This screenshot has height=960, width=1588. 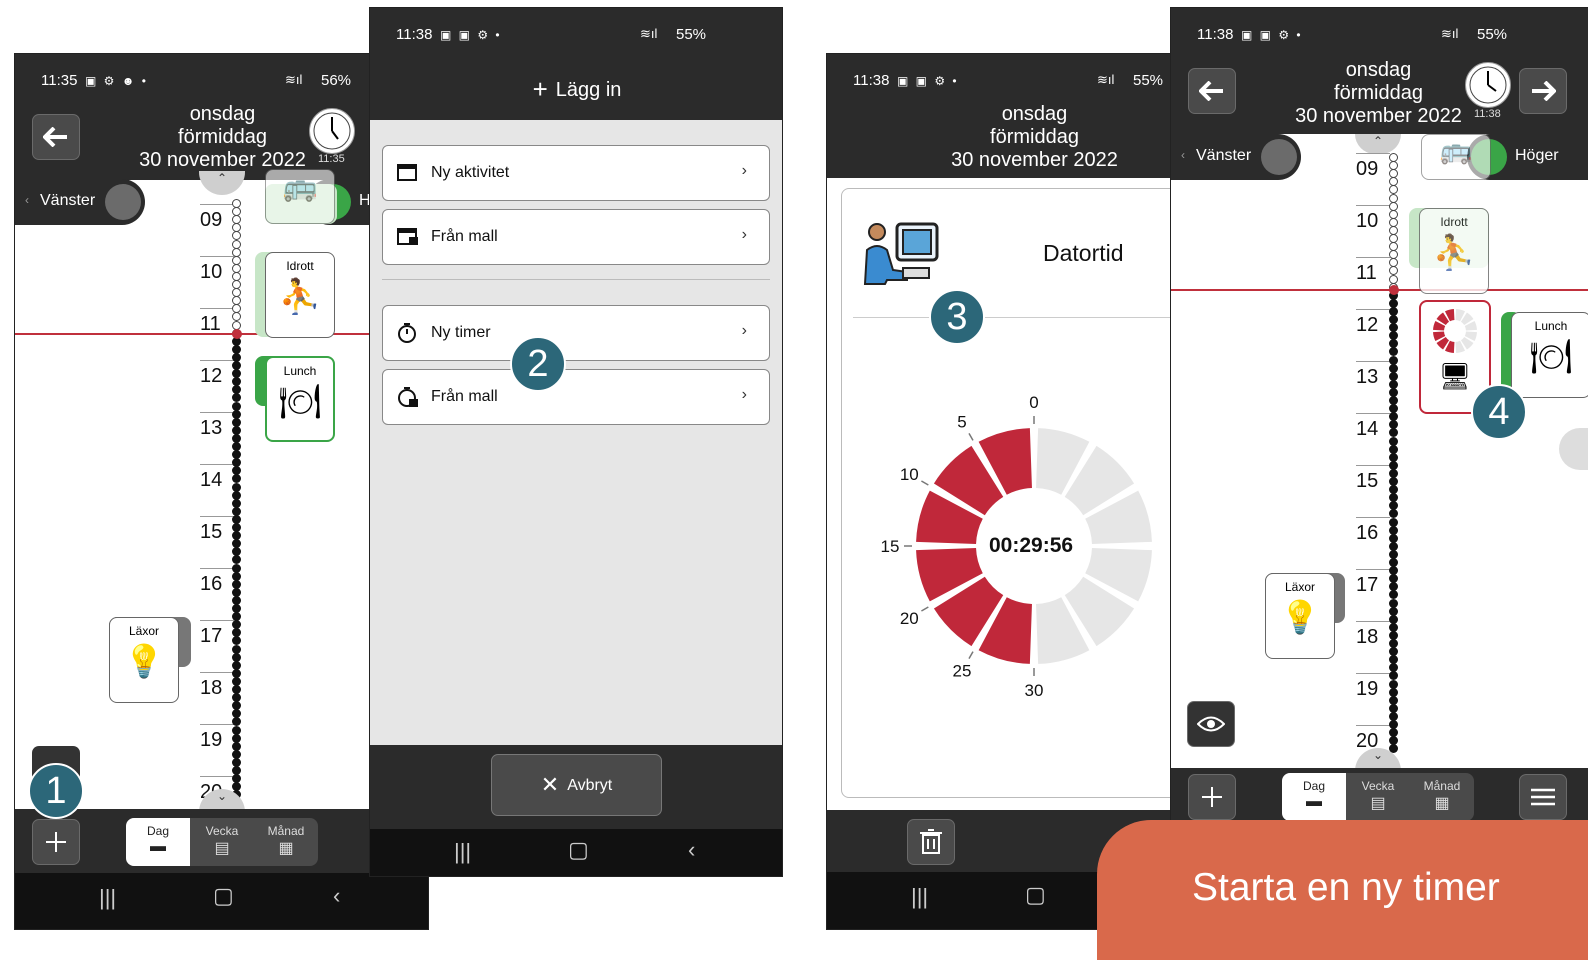 I want to click on analog-clock-icon, so click(x=332, y=131).